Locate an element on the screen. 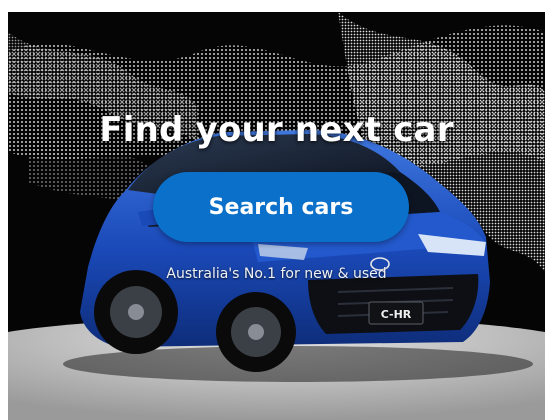 This screenshot has width=555, height=420. hero-tagline: Australia's No.1 for new & used is located at coordinates (276, 274).